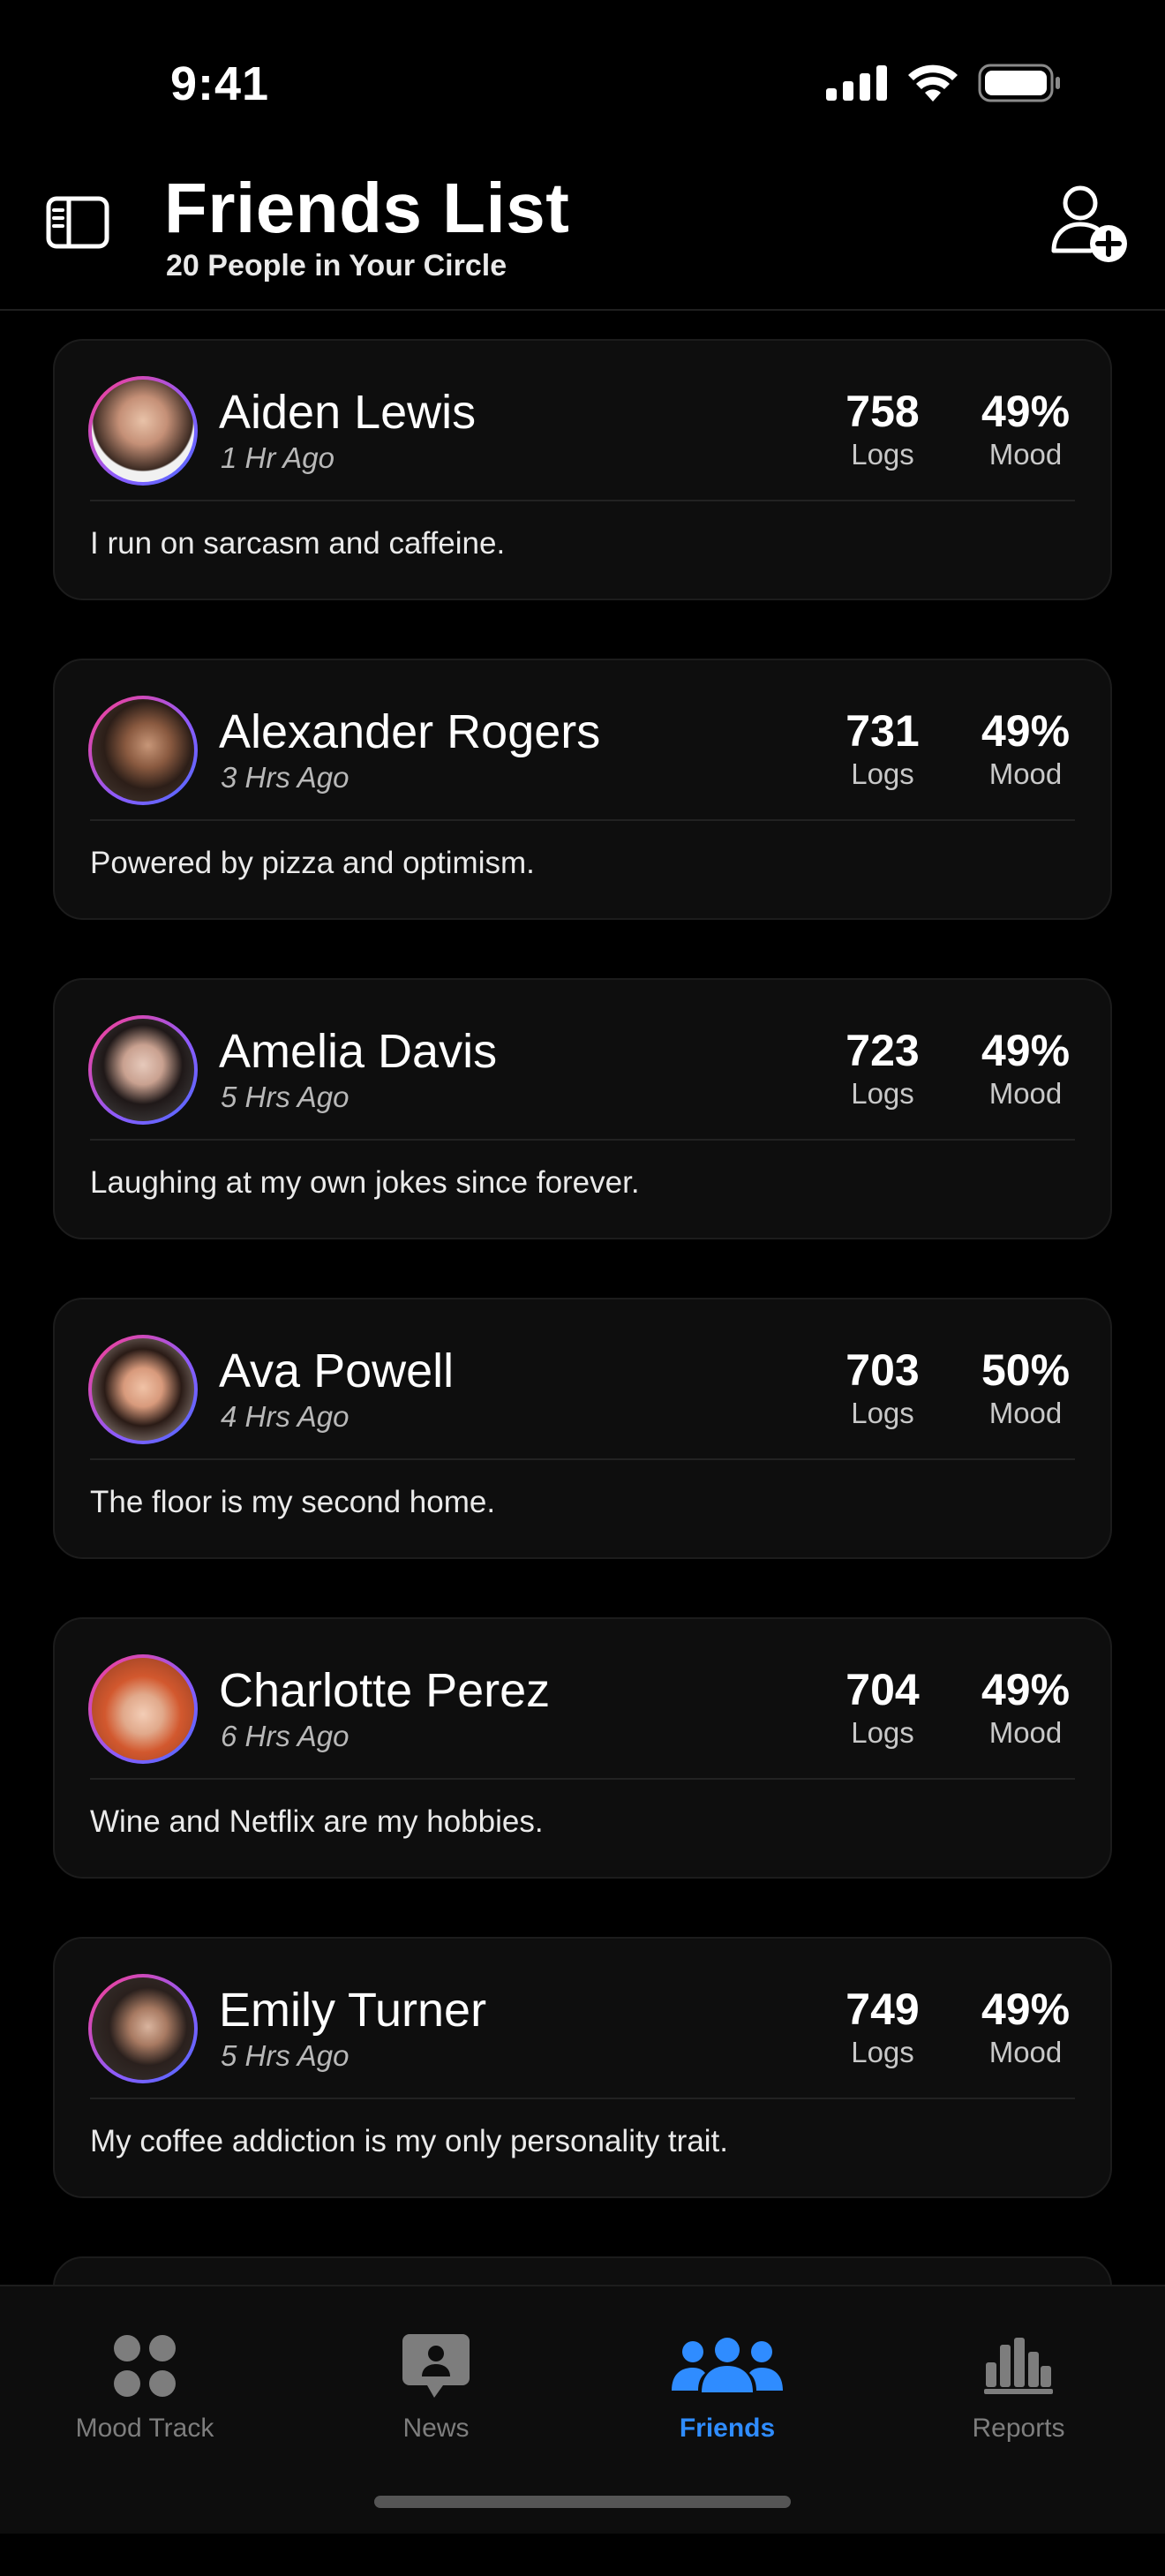 The height and width of the screenshot is (2576, 1165). What do you see at coordinates (1018, 2366) in the screenshot?
I see `bar-chart-icon` at bounding box center [1018, 2366].